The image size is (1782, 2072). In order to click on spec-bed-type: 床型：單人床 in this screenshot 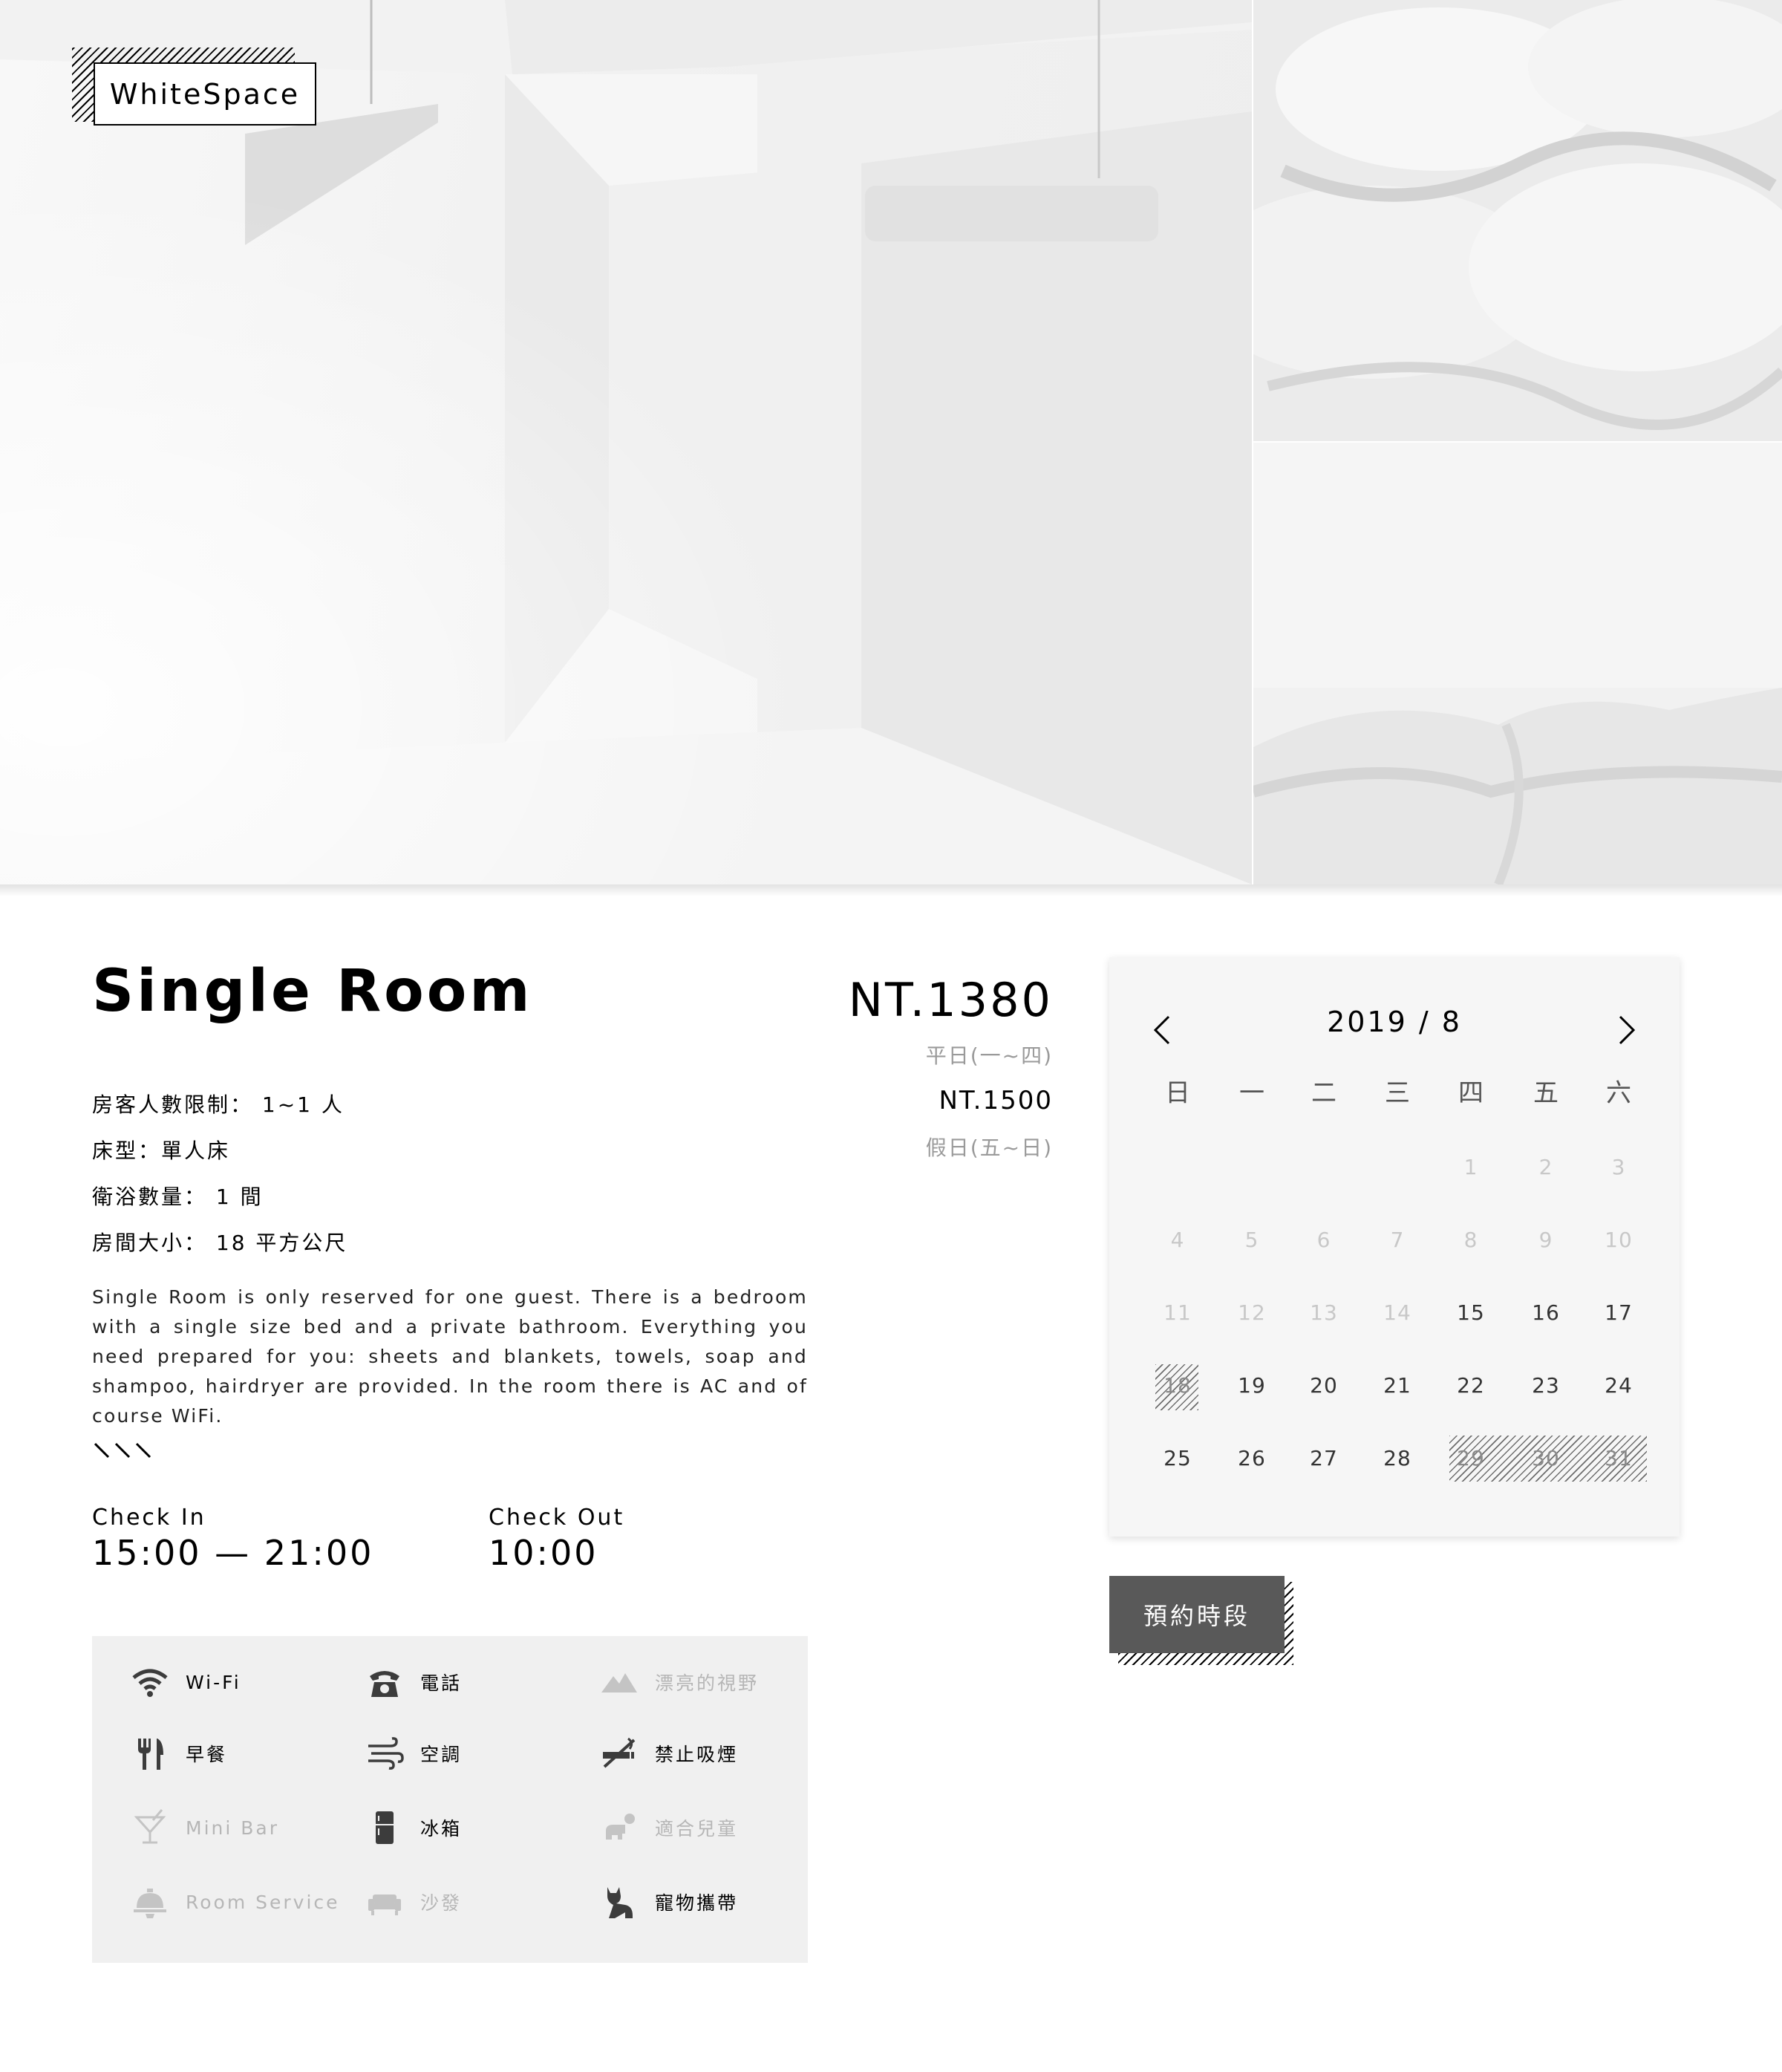, I will do `click(162, 1150)`.